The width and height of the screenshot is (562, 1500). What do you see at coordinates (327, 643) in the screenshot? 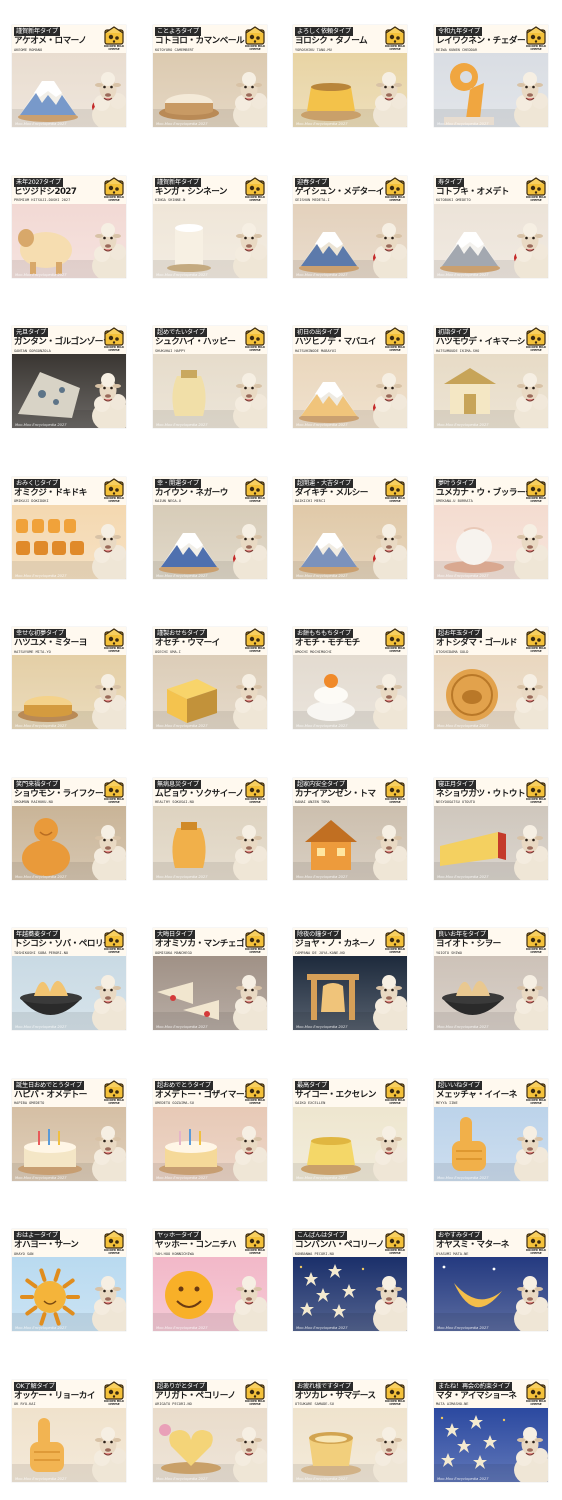
I see `cheese-name: オモチ・モチモチ` at bounding box center [327, 643].